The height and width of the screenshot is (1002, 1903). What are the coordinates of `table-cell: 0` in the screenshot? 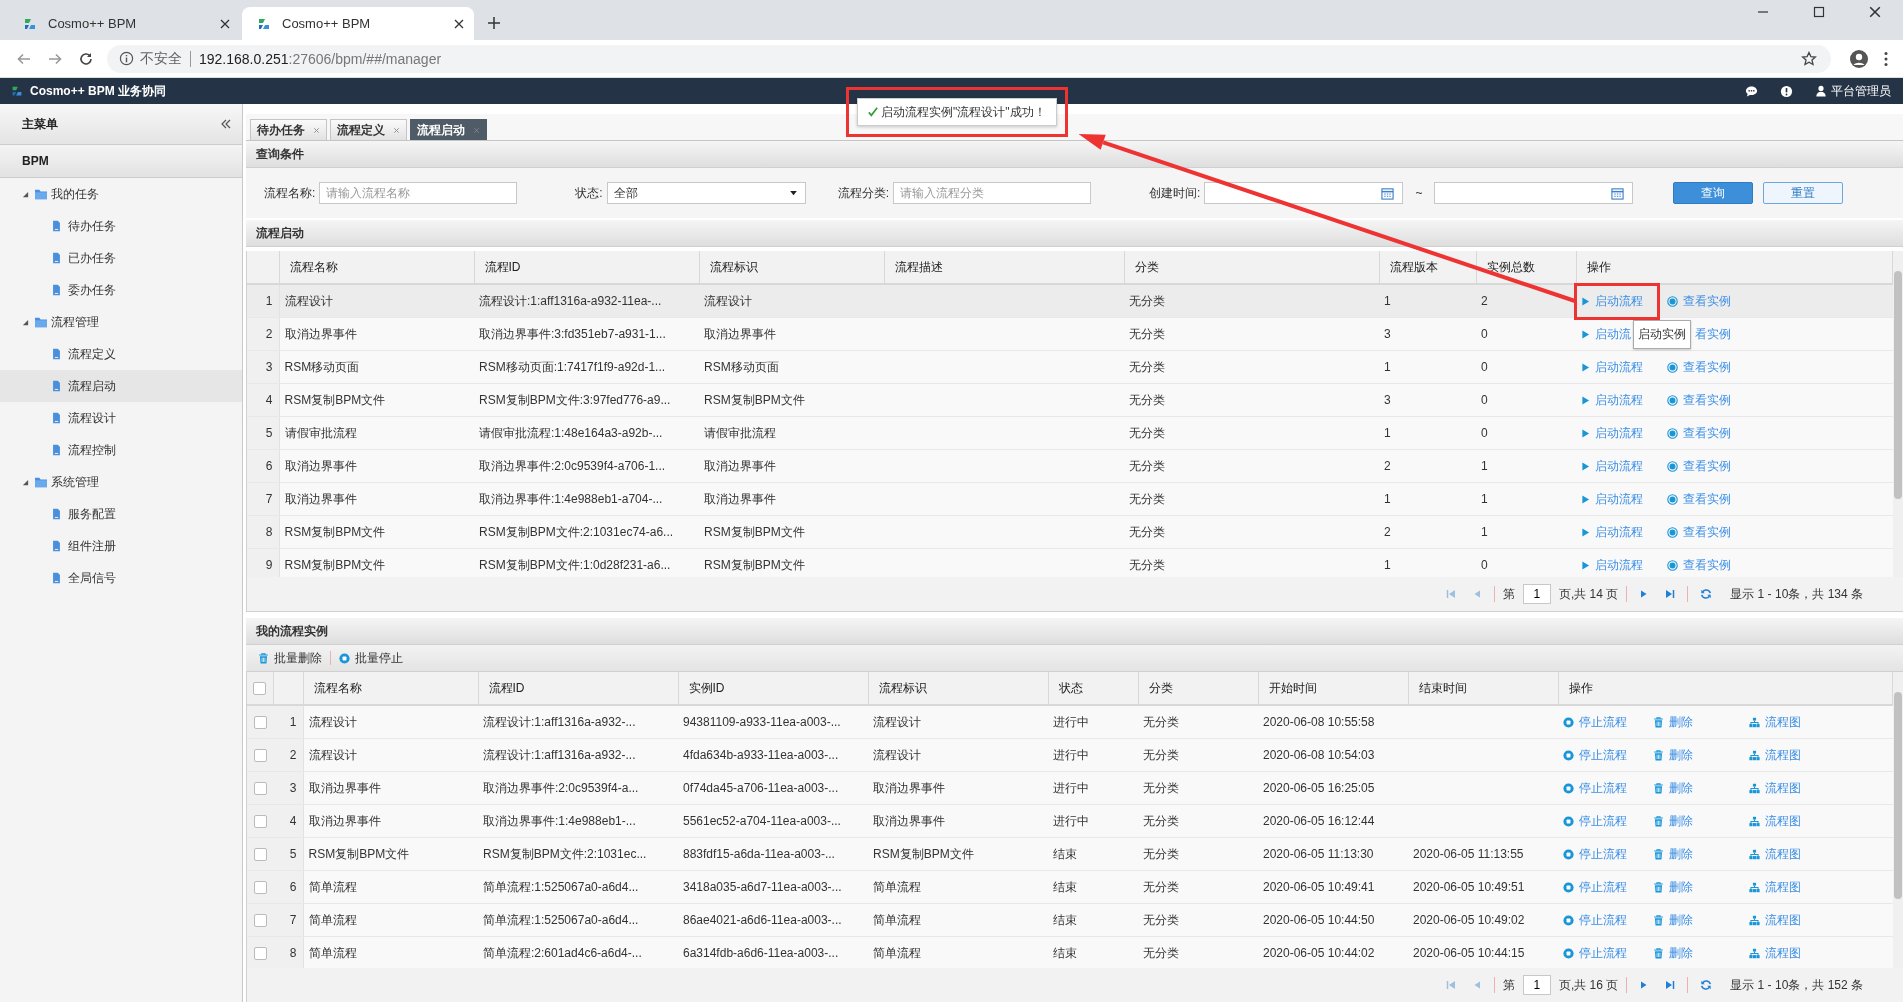 It's located at (1526, 562).